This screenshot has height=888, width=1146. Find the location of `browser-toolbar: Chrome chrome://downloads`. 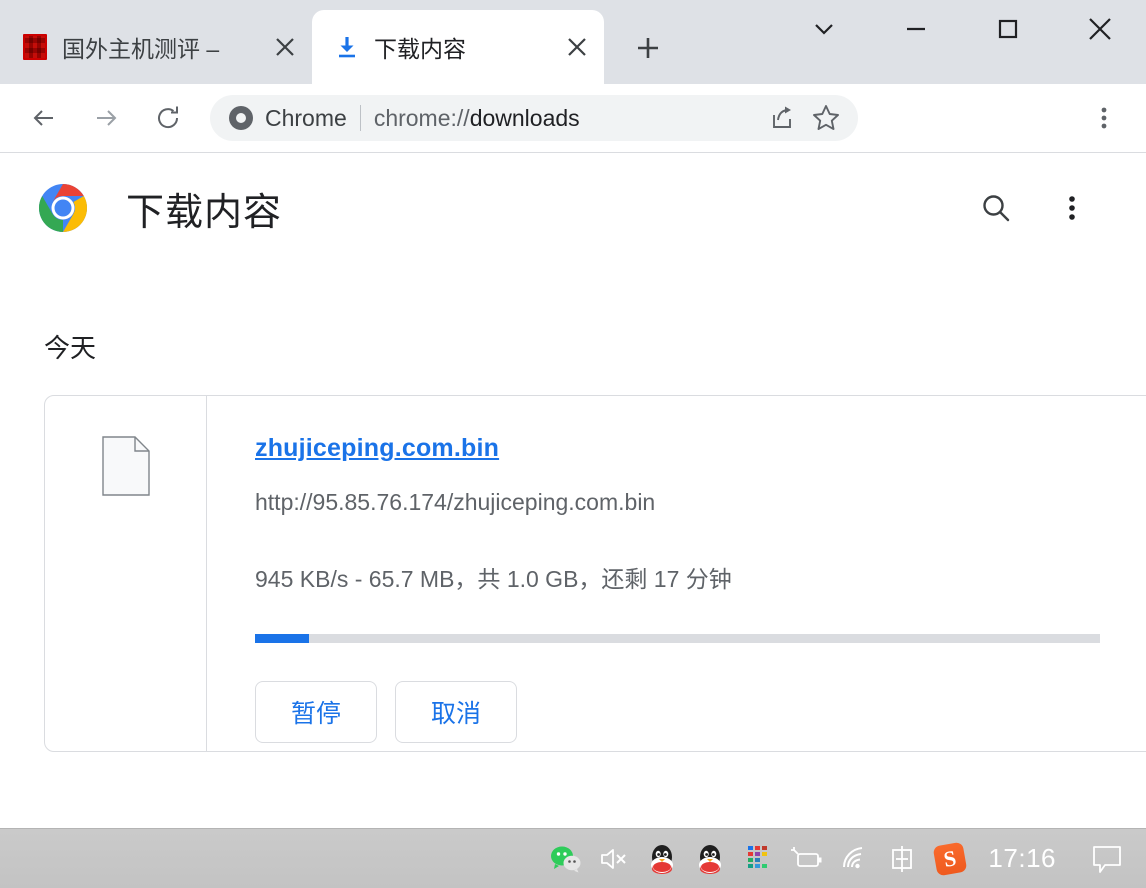

browser-toolbar: Chrome chrome://downloads is located at coordinates (573, 118).